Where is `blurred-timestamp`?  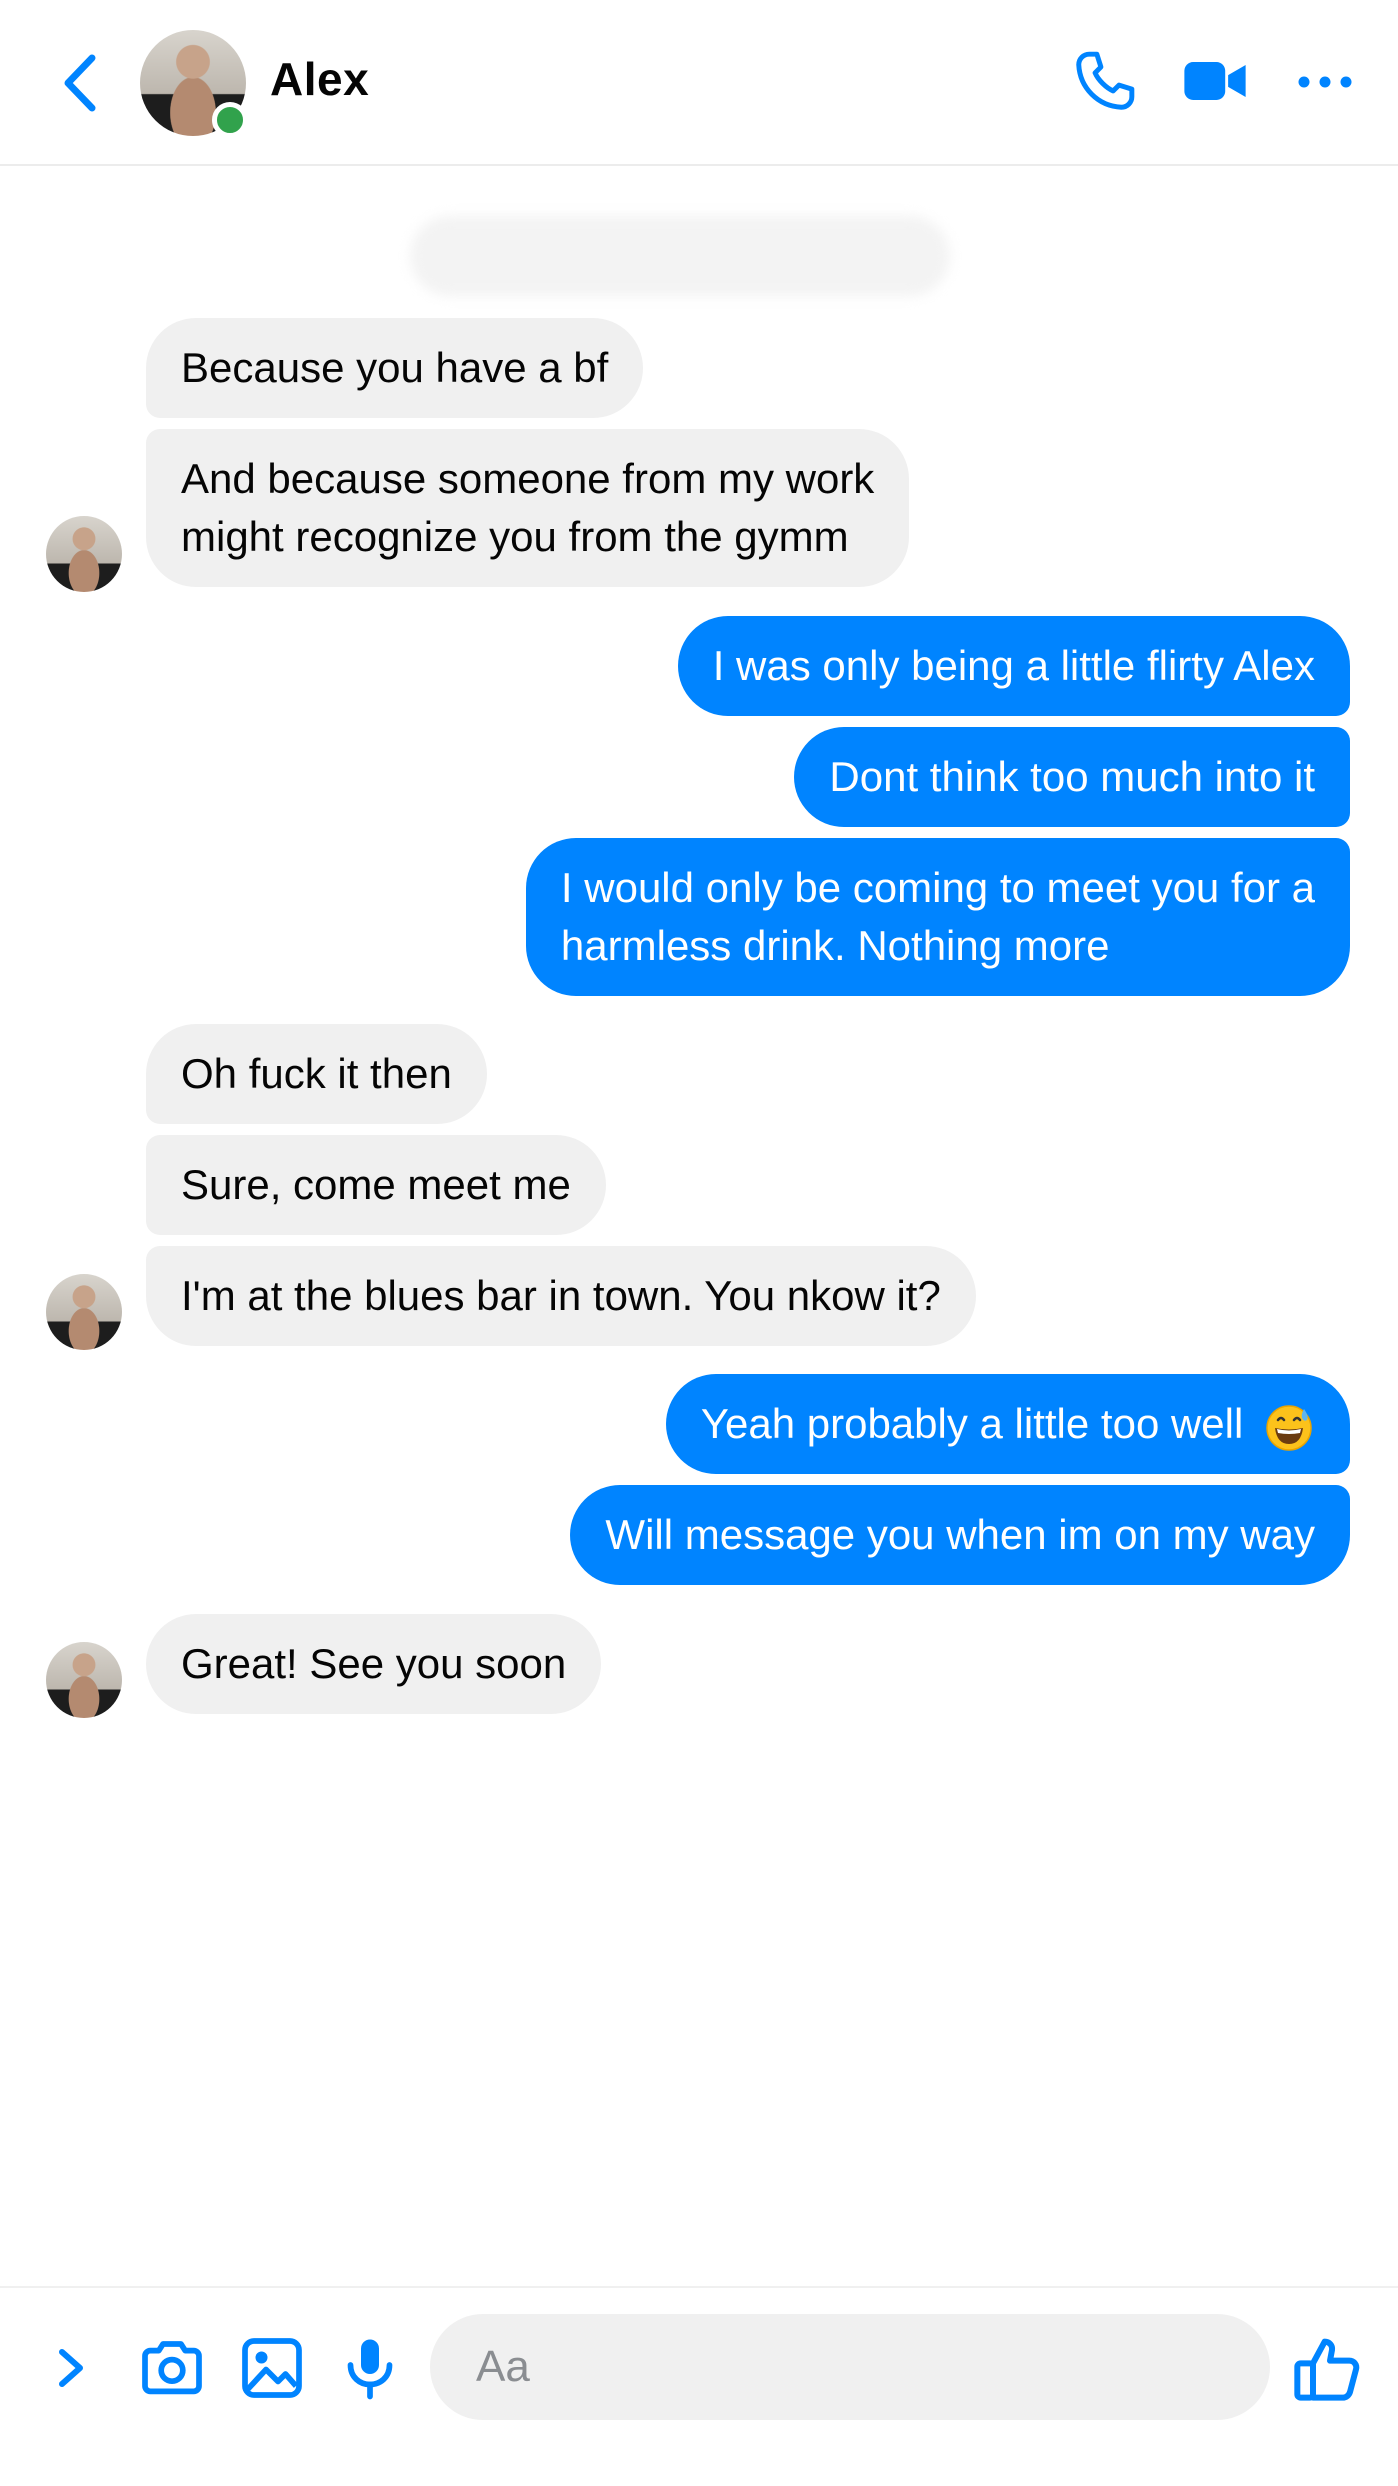 blurred-timestamp is located at coordinates (680, 256).